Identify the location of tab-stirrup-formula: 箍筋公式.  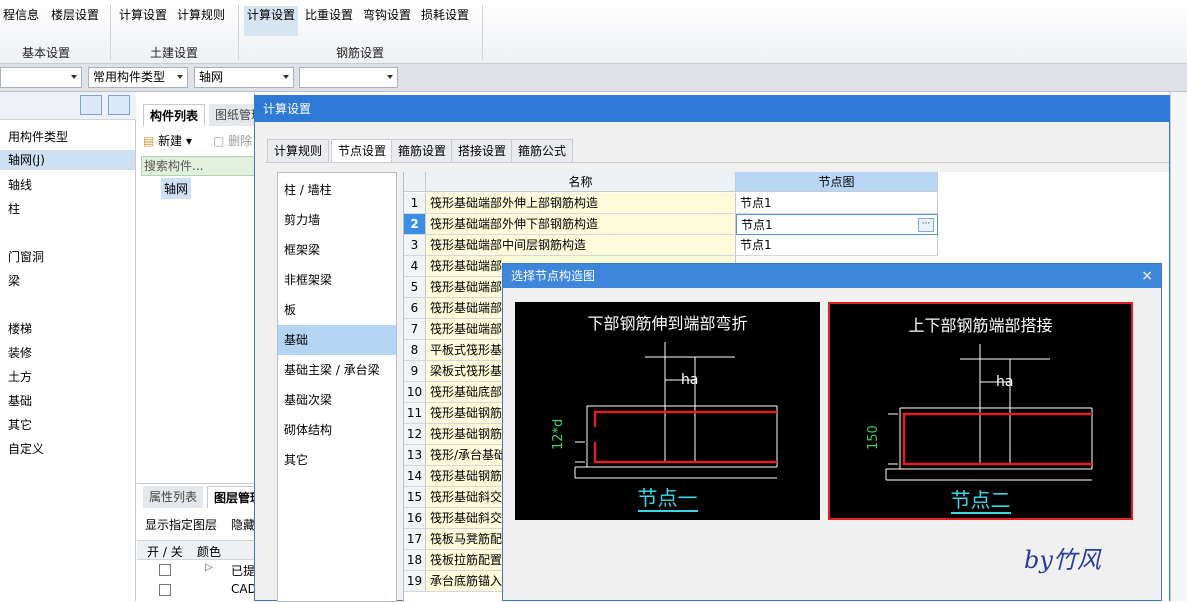
(542, 151).